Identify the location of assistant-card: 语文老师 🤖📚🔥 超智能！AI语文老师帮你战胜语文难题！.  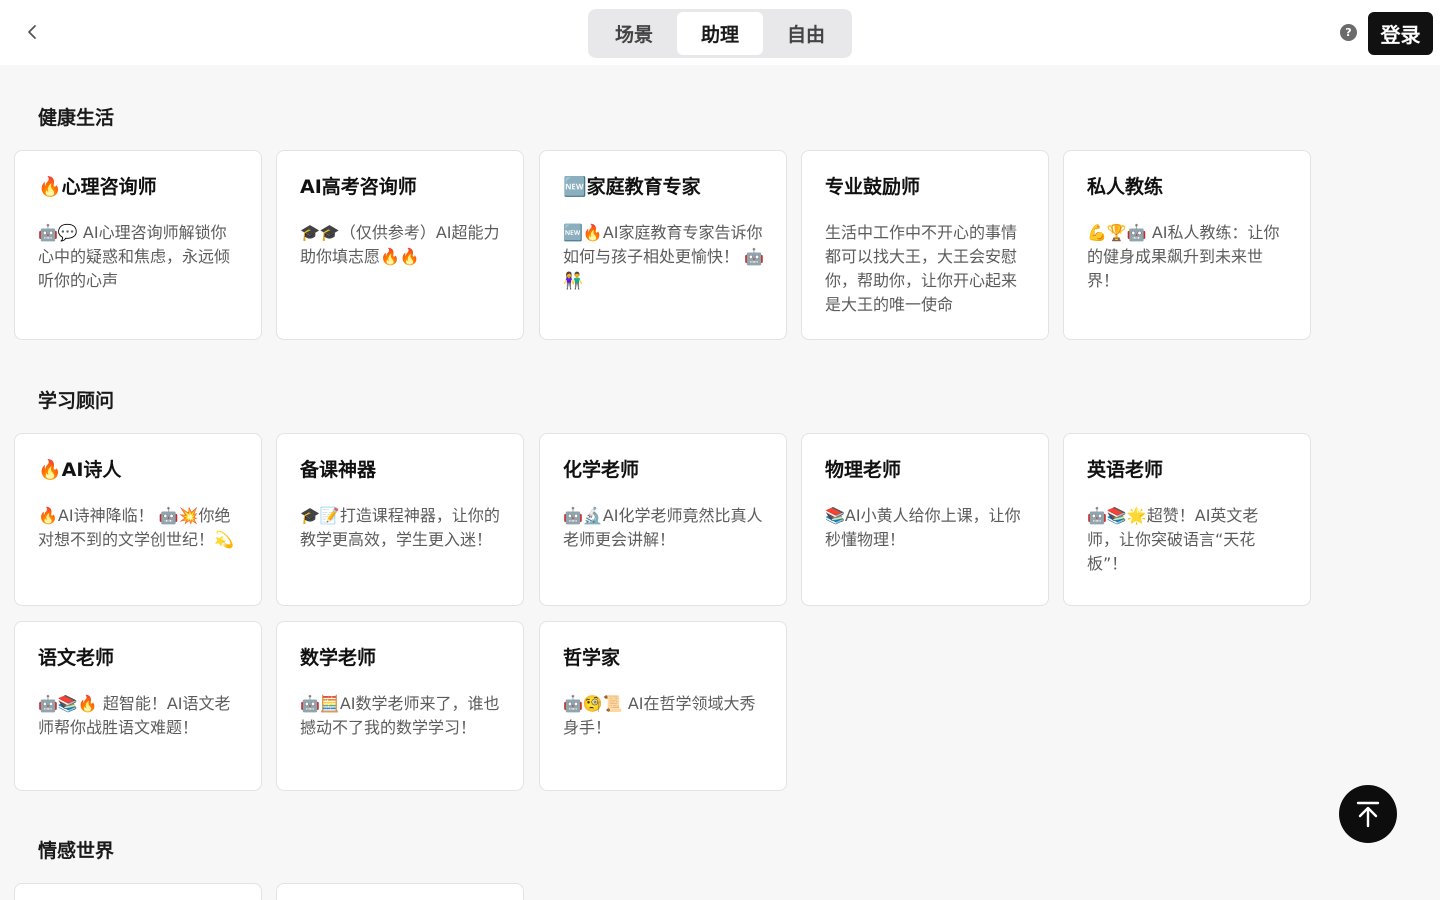
(138, 706).